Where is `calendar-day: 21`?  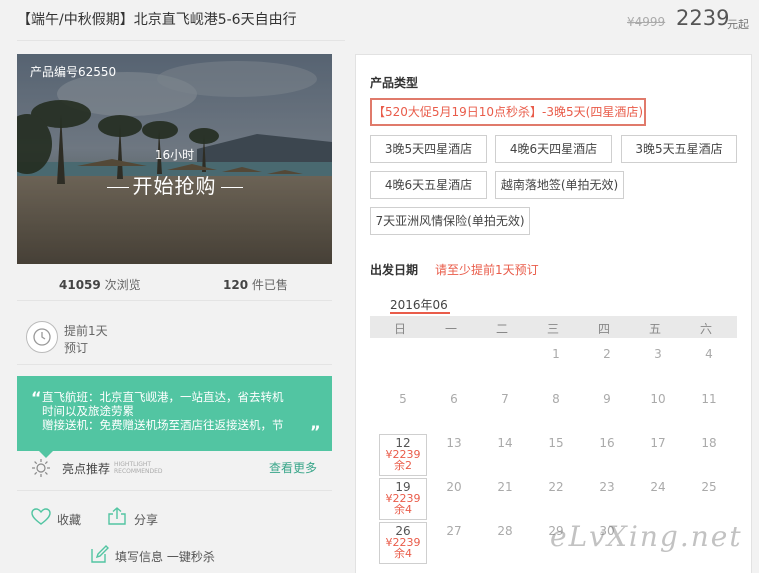 calendar-day: 21 is located at coordinates (505, 487).